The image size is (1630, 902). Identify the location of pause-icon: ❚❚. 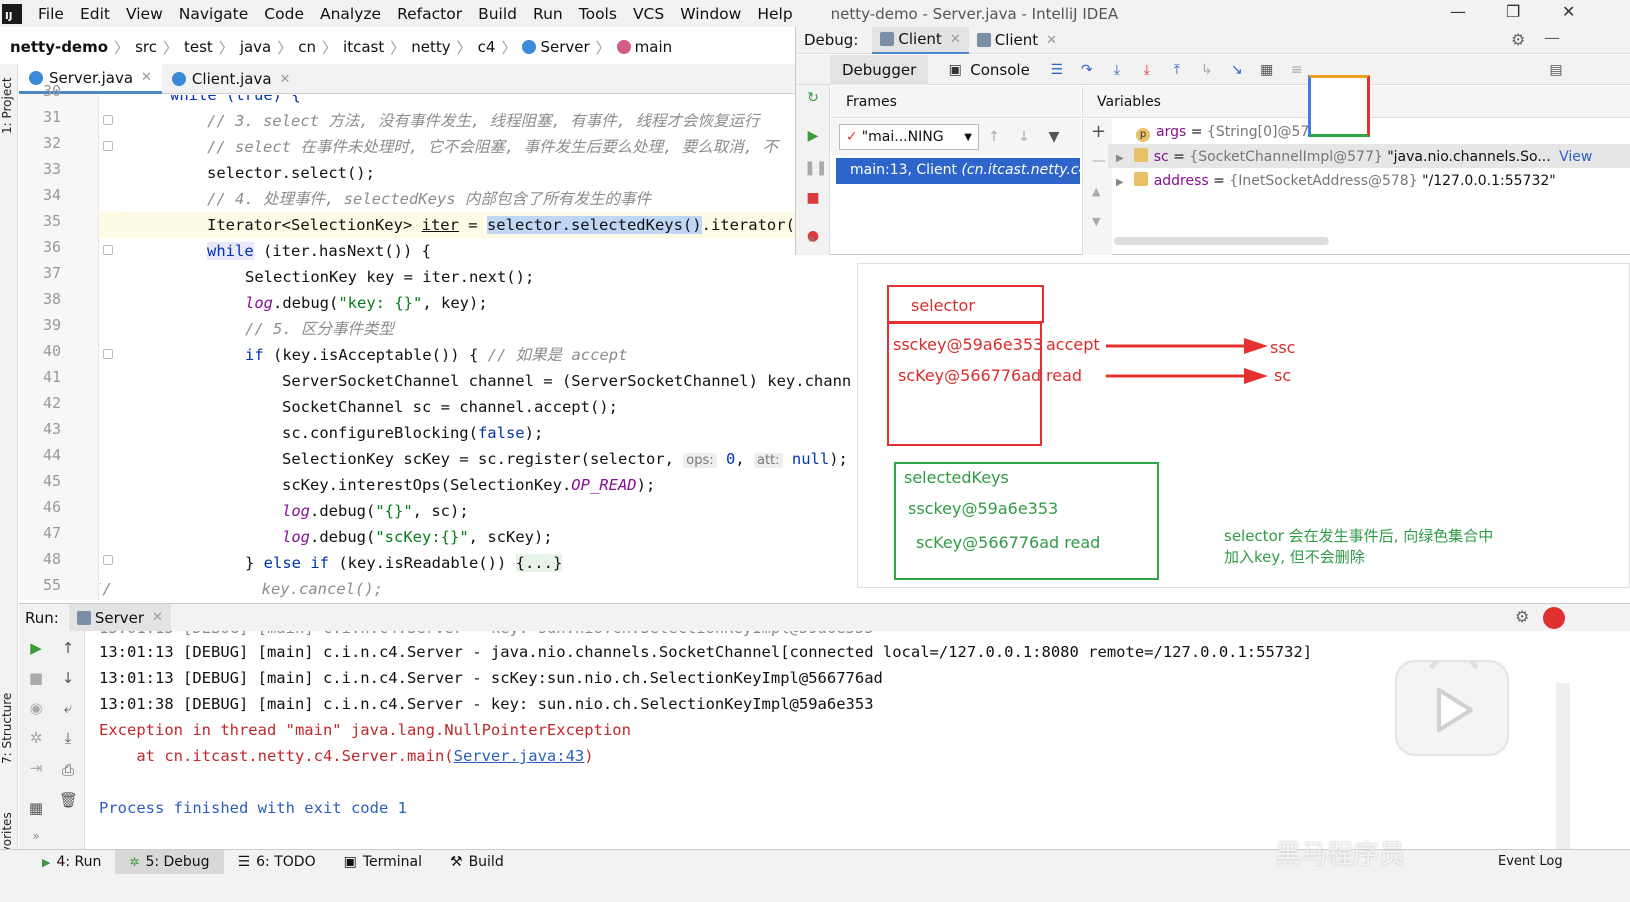
(815, 168).